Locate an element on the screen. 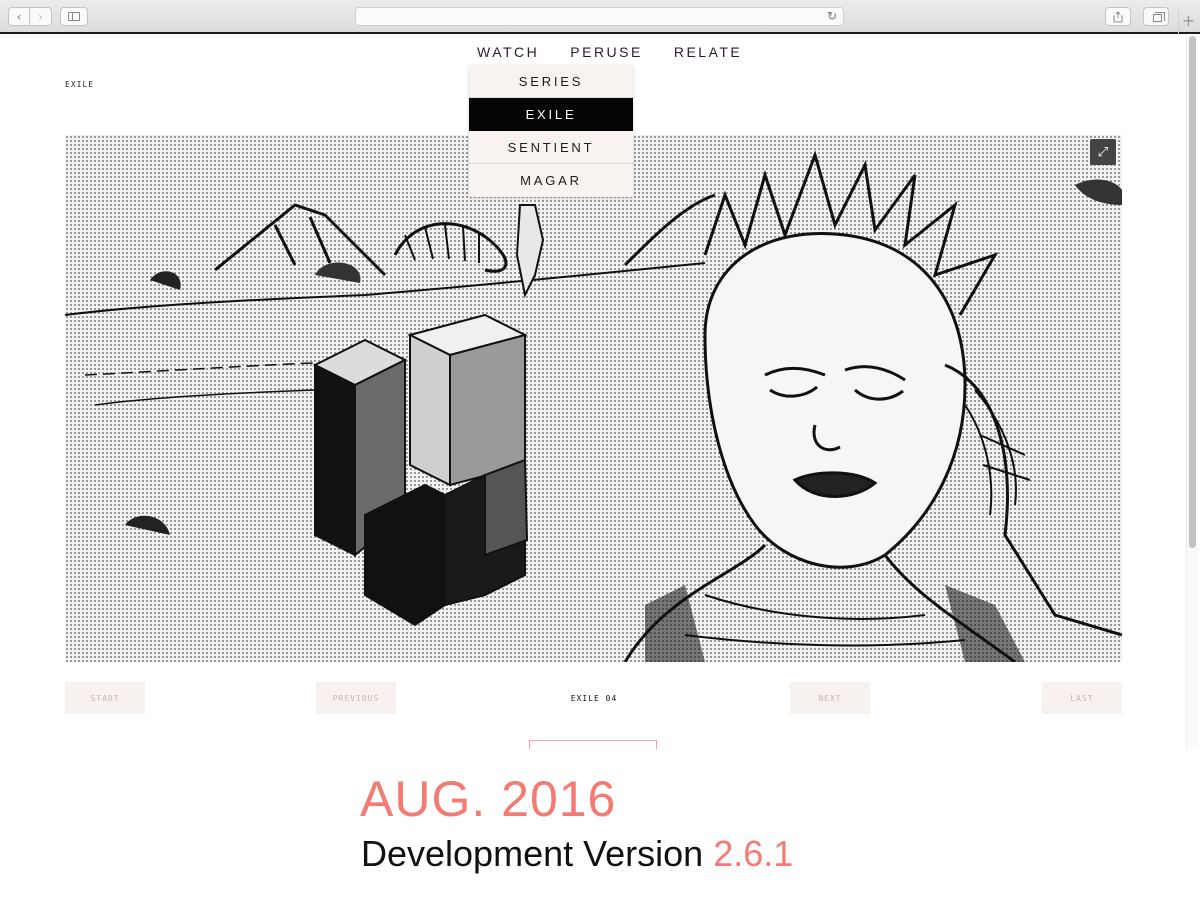 Image resolution: width=1200 pixels, height=900 pixels. share-icon is located at coordinates (1118, 16).